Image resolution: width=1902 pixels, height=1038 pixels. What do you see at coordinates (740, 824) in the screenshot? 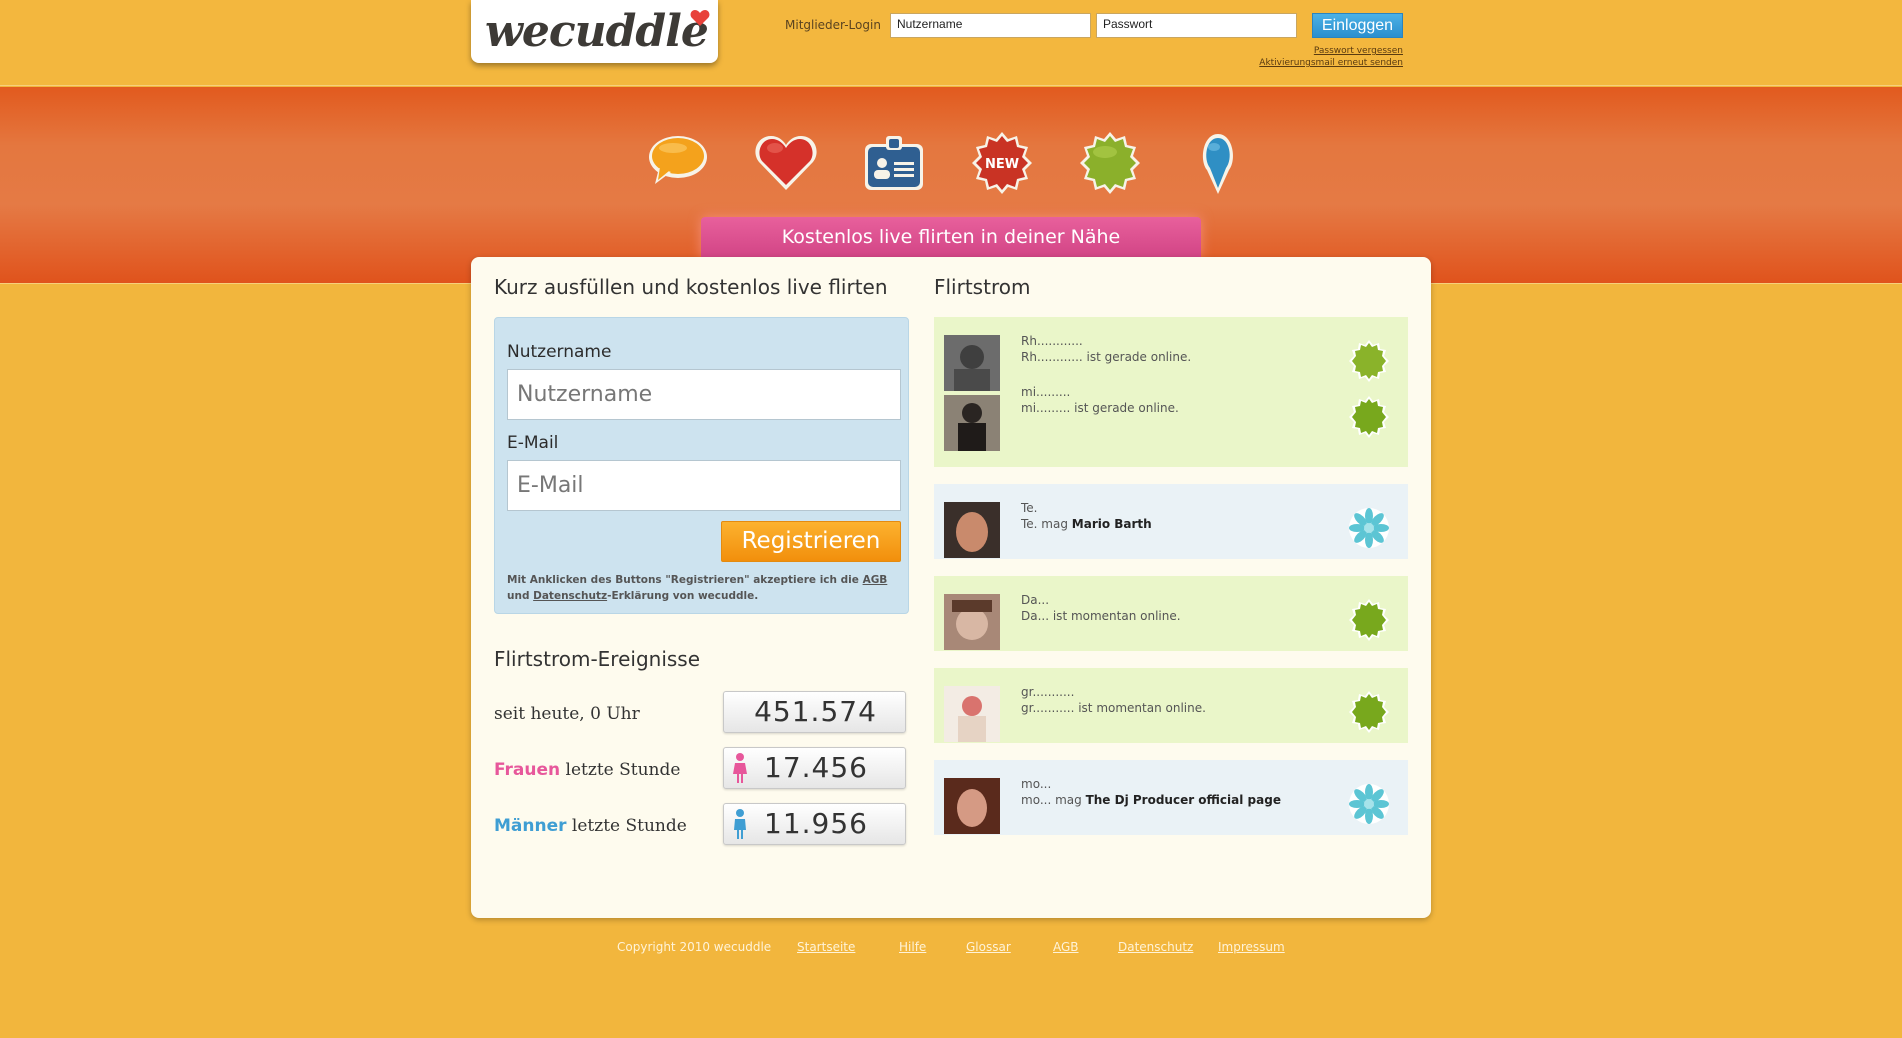
I see `male-icon` at bounding box center [740, 824].